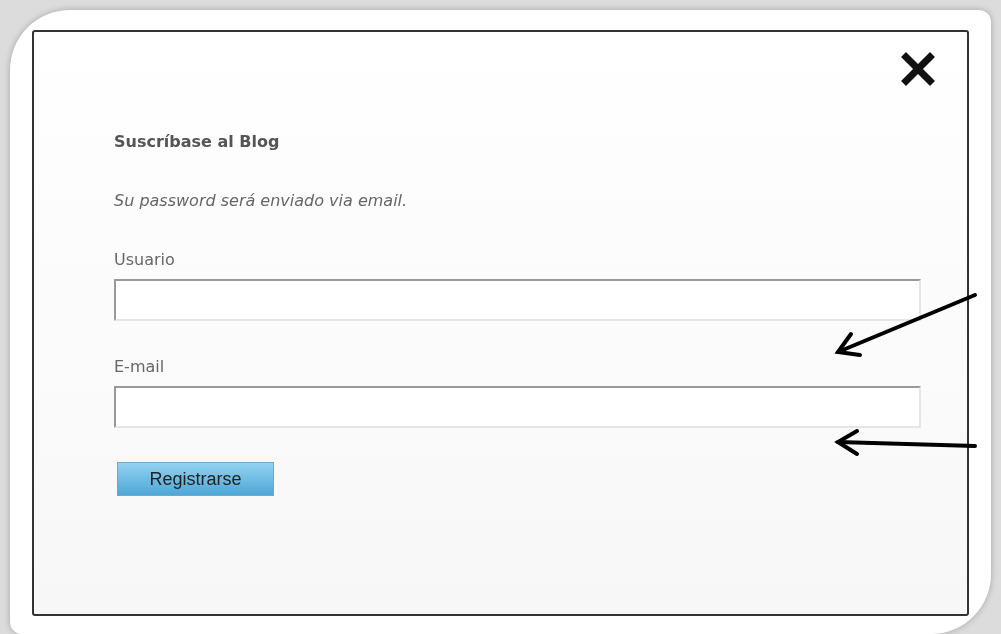 The width and height of the screenshot is (1001, 634). Describe the element at coordinates (197, 141) in the screenshot. I see `dialog-title: Suscríbase al Blog` at that location.